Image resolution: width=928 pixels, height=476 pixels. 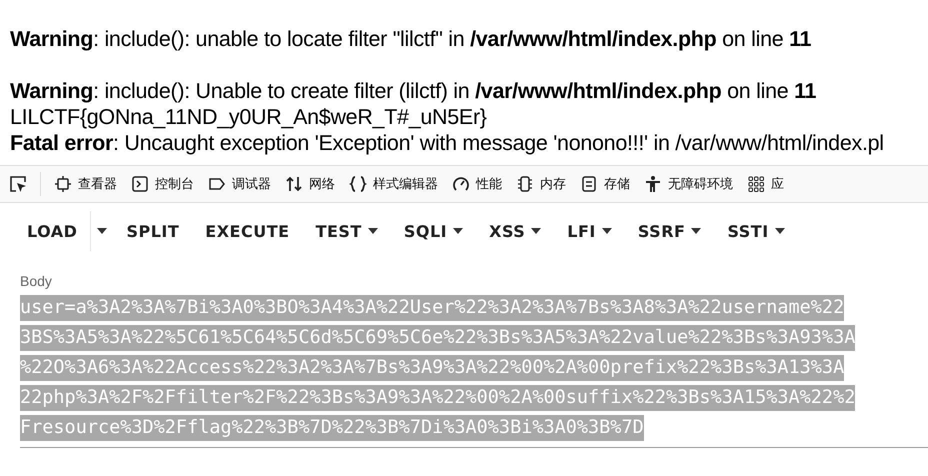 I want to click on selected-text: user=a%3A2%3A%7Bi%3A0%3BO%3A4%3A%22User%22%3A2%3A%7Bs%3A8%3A%22username%22, so click(x=432, y=308).